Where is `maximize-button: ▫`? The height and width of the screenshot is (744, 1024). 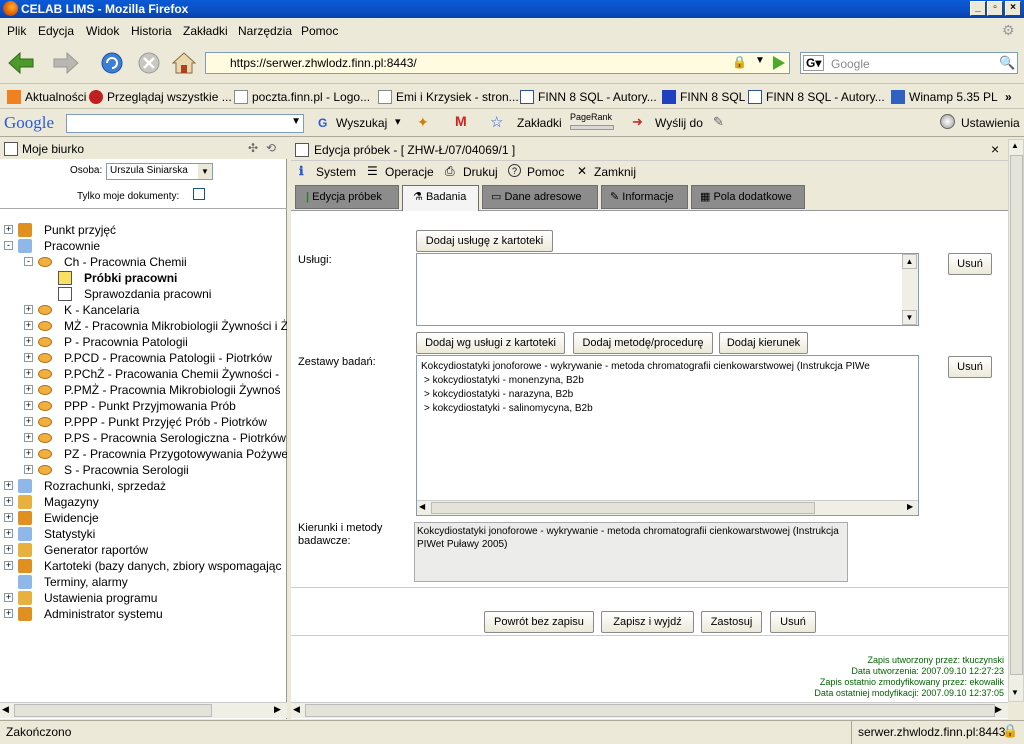
maximize-button: ▫ is located at coordinates (995, 8).